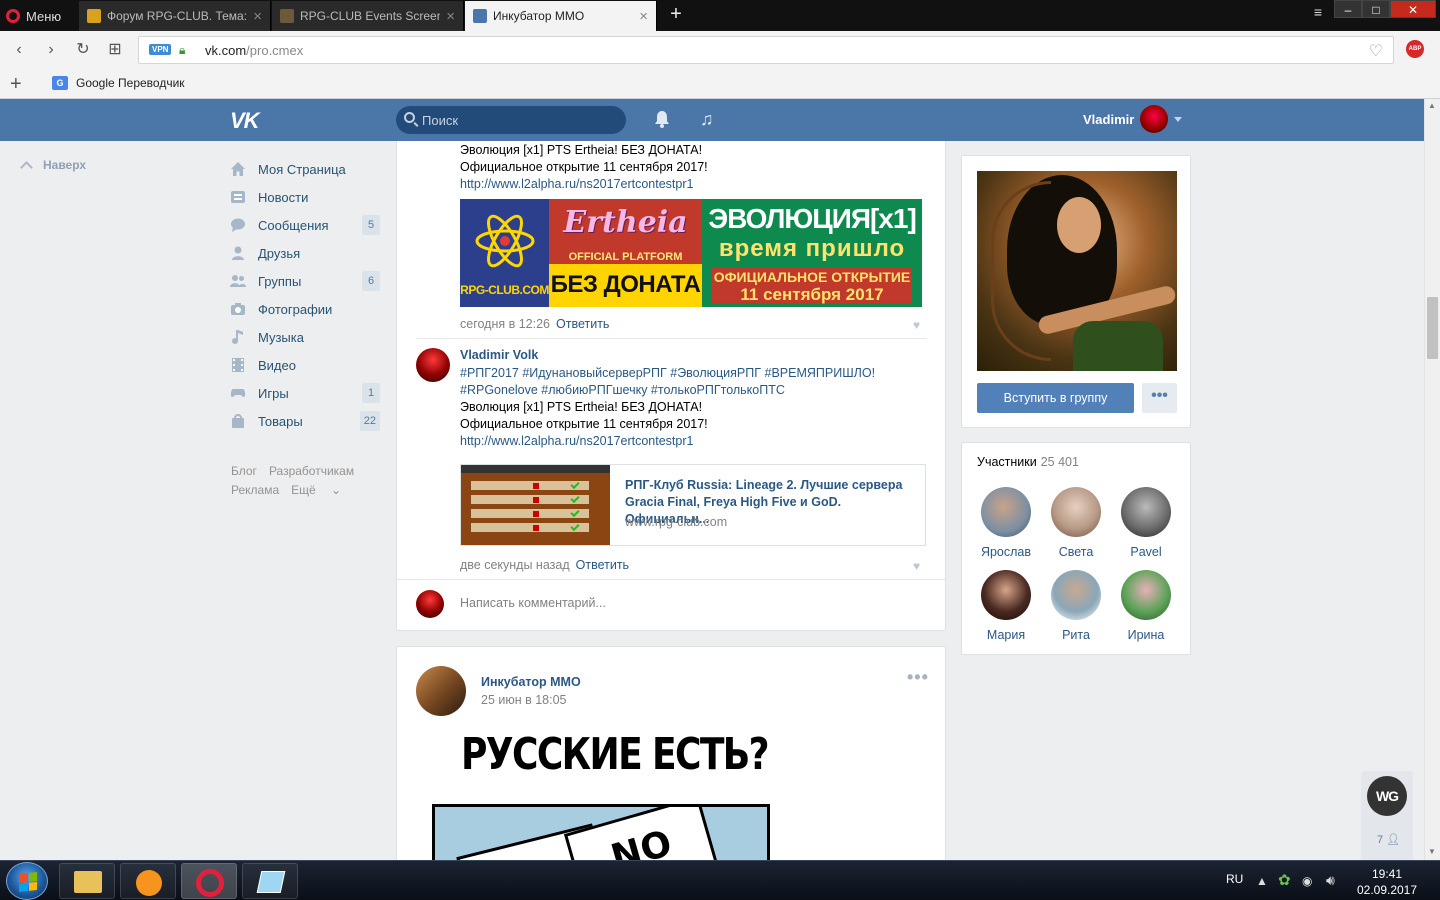 The height and width of the screenshot is (900, 1440). I want to click on developers-link: Разработчикам, so click(311, 471).